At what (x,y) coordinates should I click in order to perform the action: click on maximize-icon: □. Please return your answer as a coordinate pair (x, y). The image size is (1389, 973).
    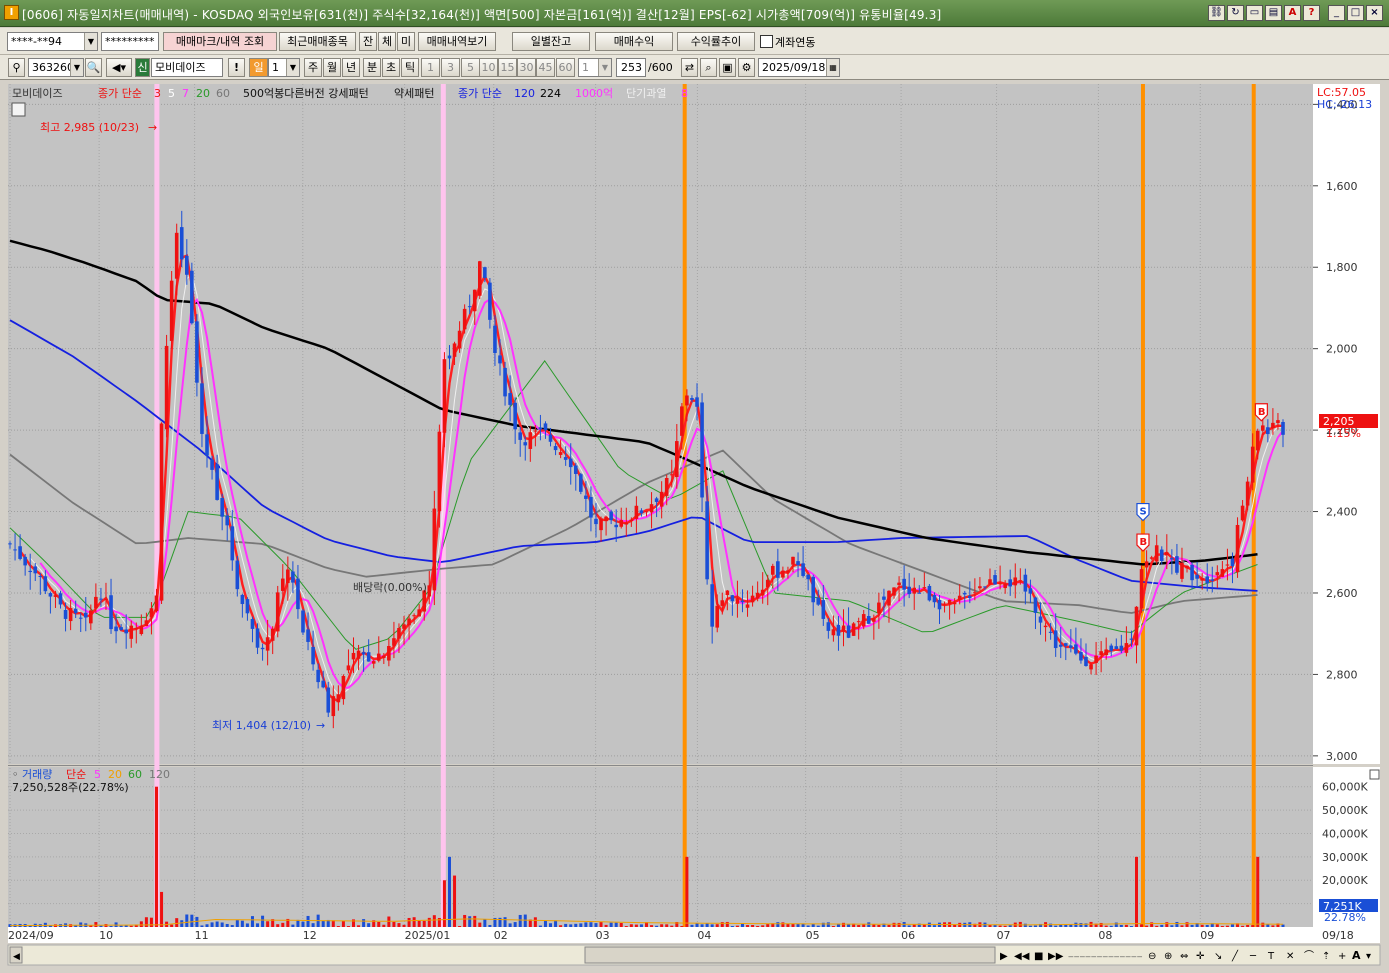
    Looking at the image, I should click on (1355, 13).